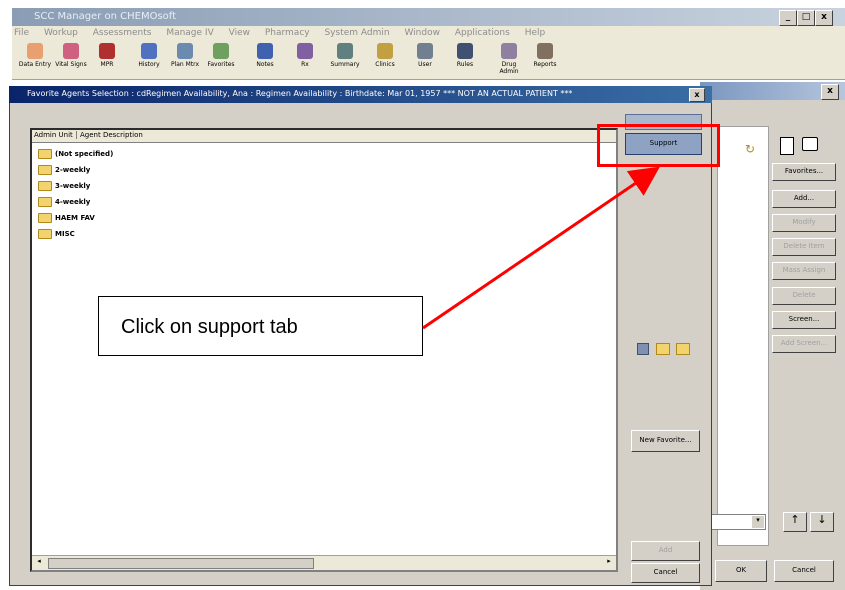  I want to click on close-icon: x, so click(824, 18).